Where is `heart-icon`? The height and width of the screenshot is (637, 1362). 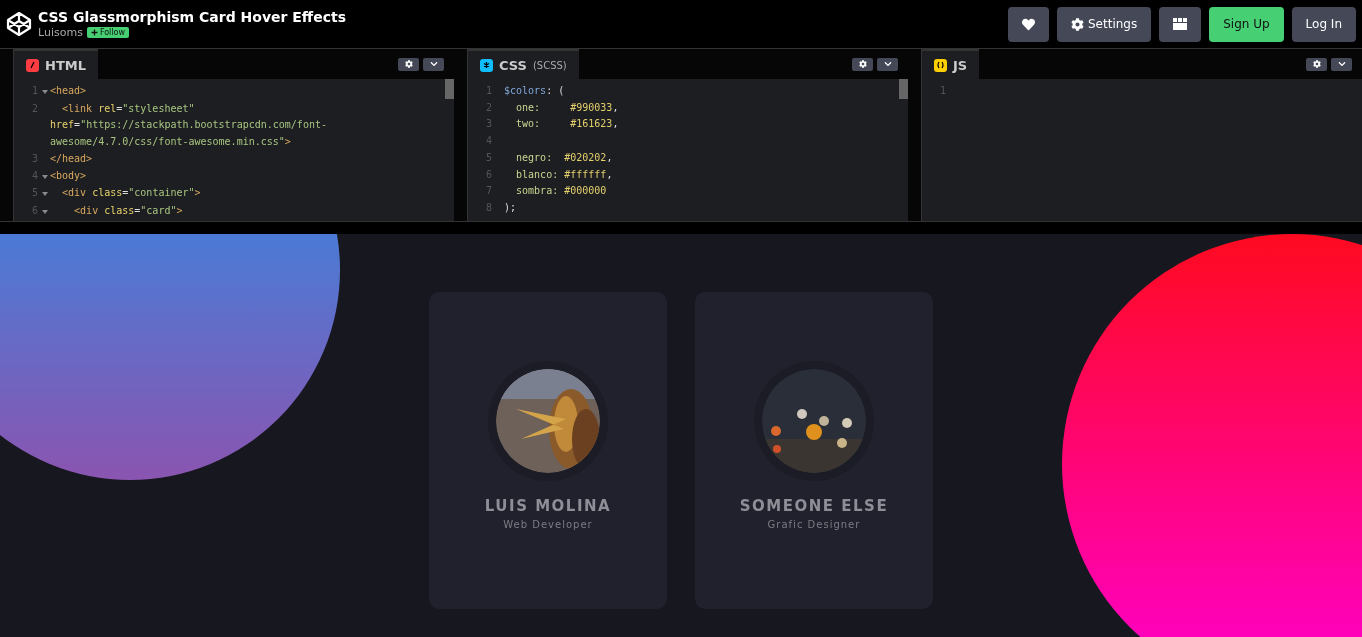 heart-icon is located at coordinates (1028, 24).